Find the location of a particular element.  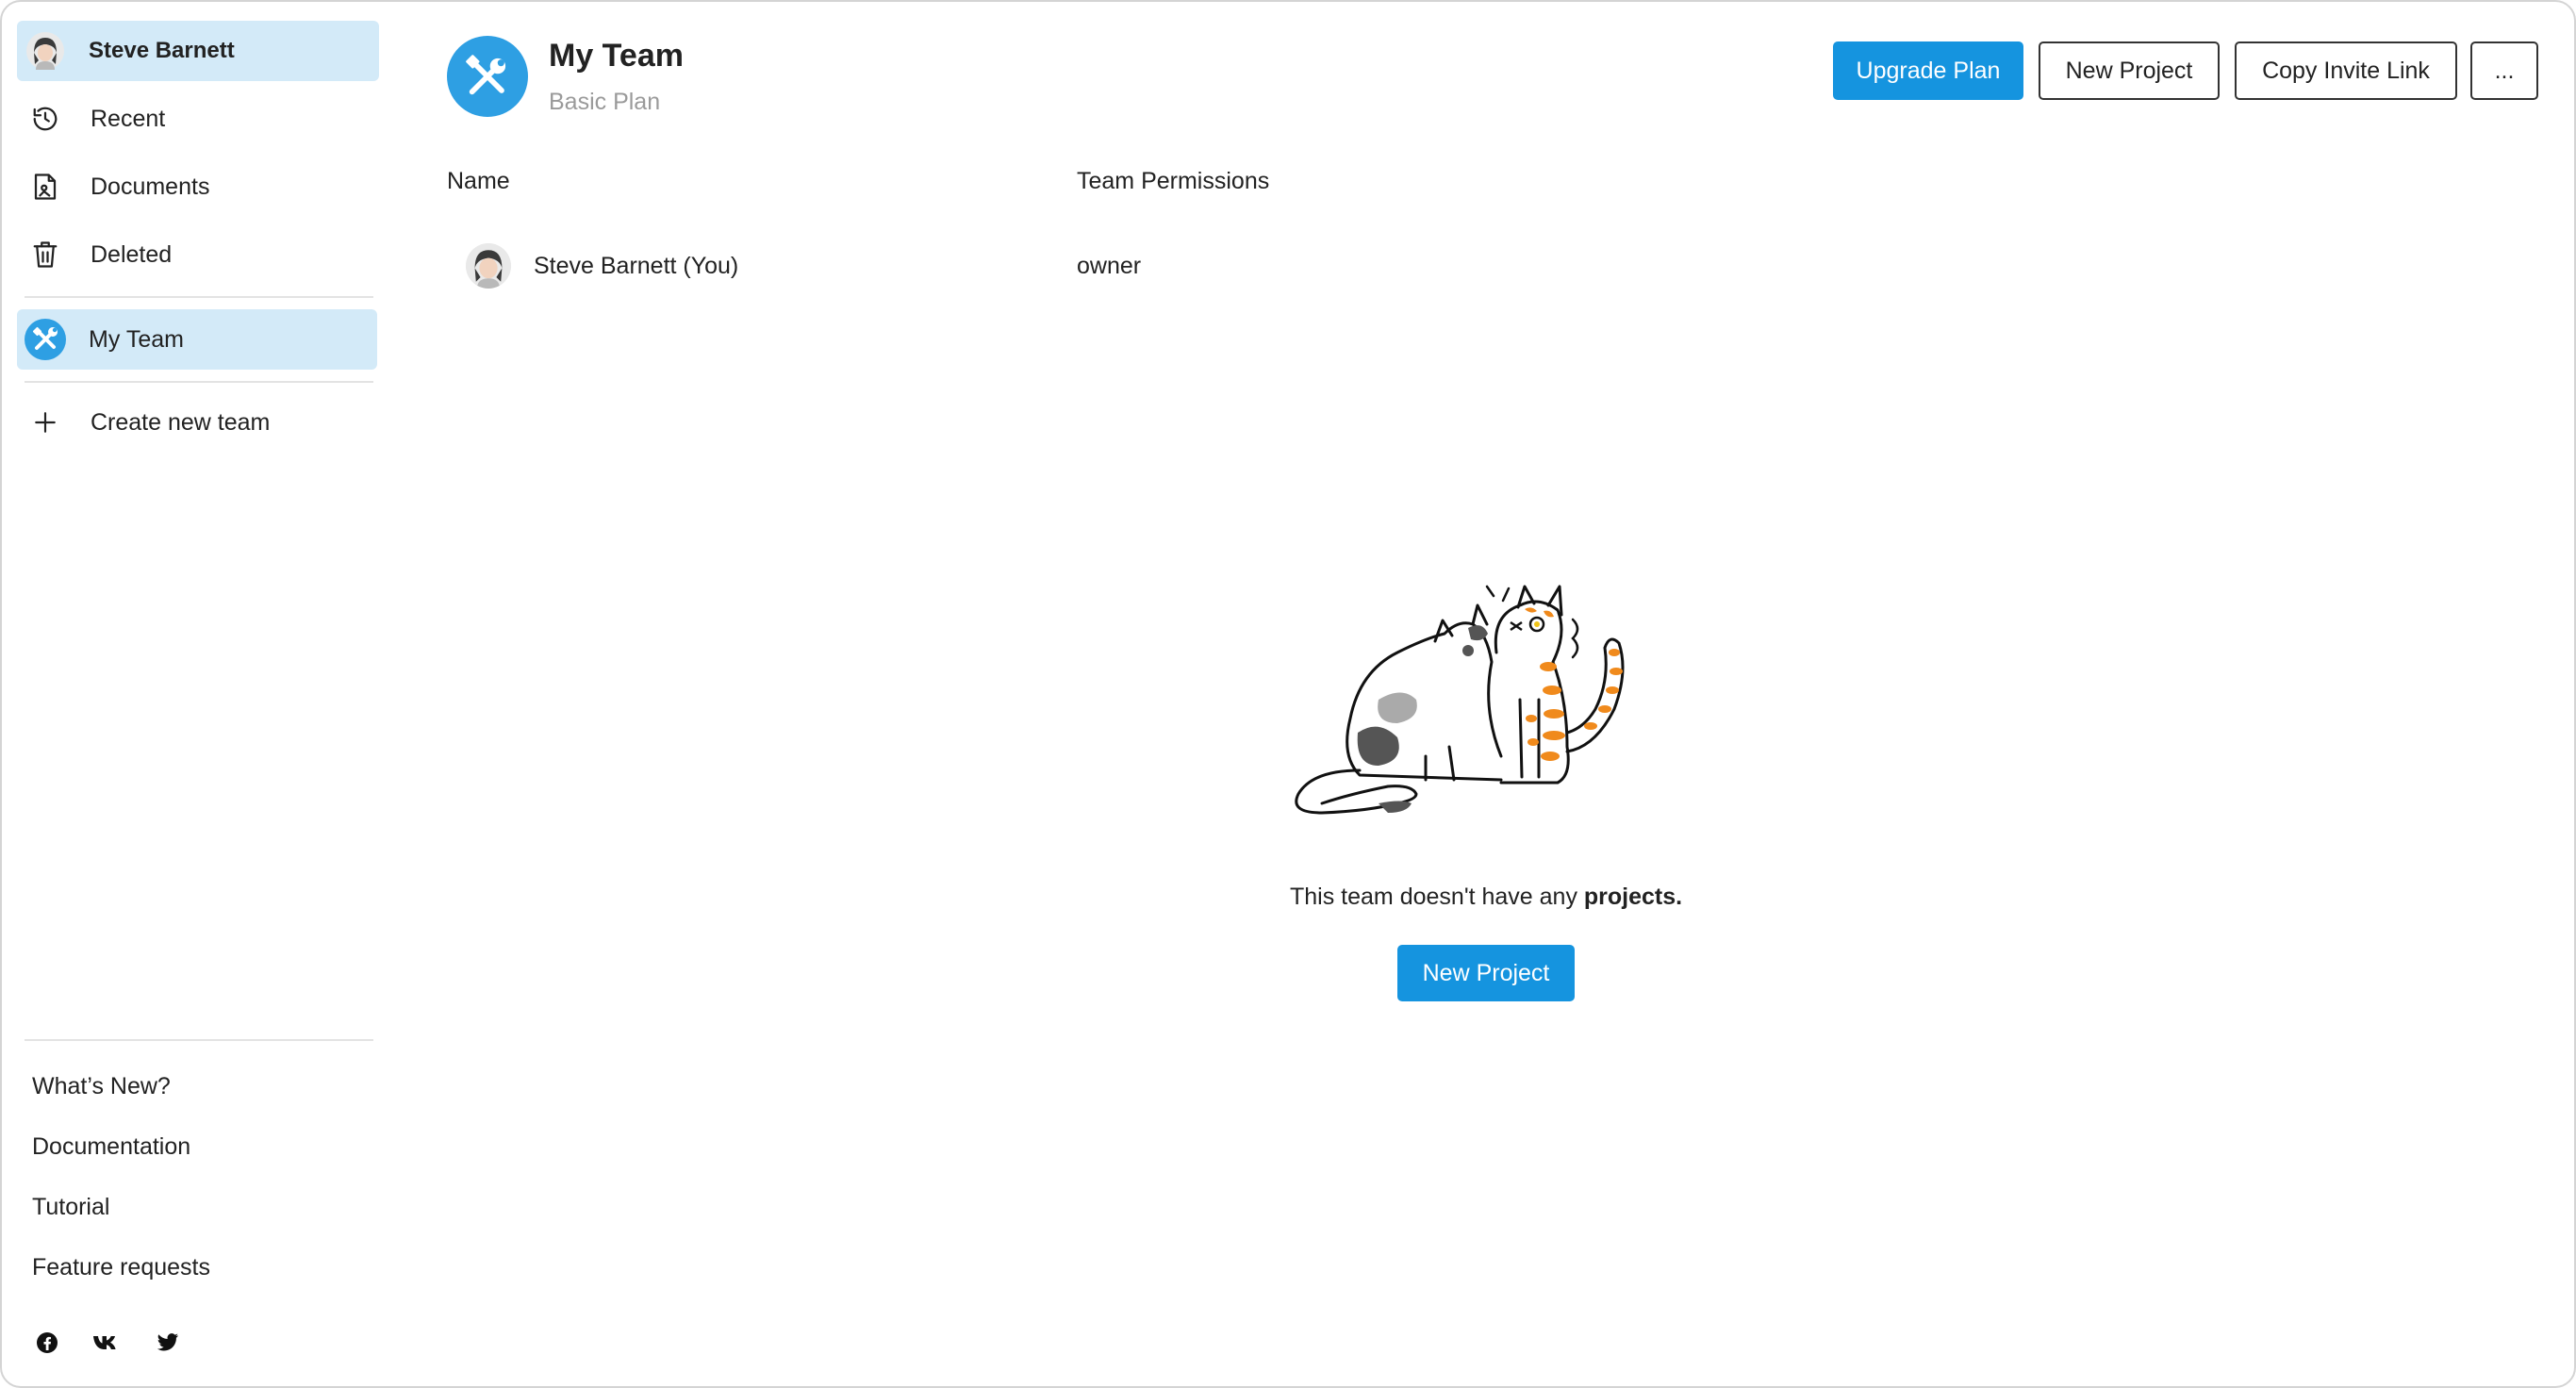

sidebar-item-label: Documents is located at coordinates (150, 186).